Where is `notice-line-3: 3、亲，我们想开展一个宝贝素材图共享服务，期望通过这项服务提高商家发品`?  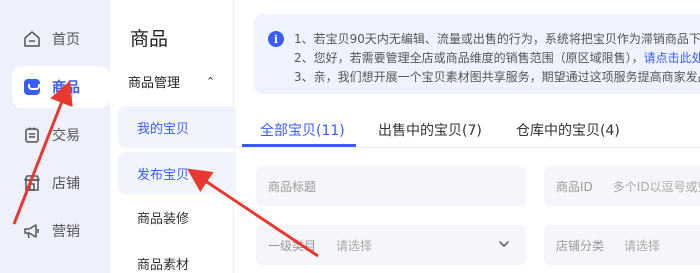 notice-line-3: 3、亲，我们想开展一个宝贝素材图共享服务，期望通过这项服务提高商家发品 is located at coordinates (497, 77).